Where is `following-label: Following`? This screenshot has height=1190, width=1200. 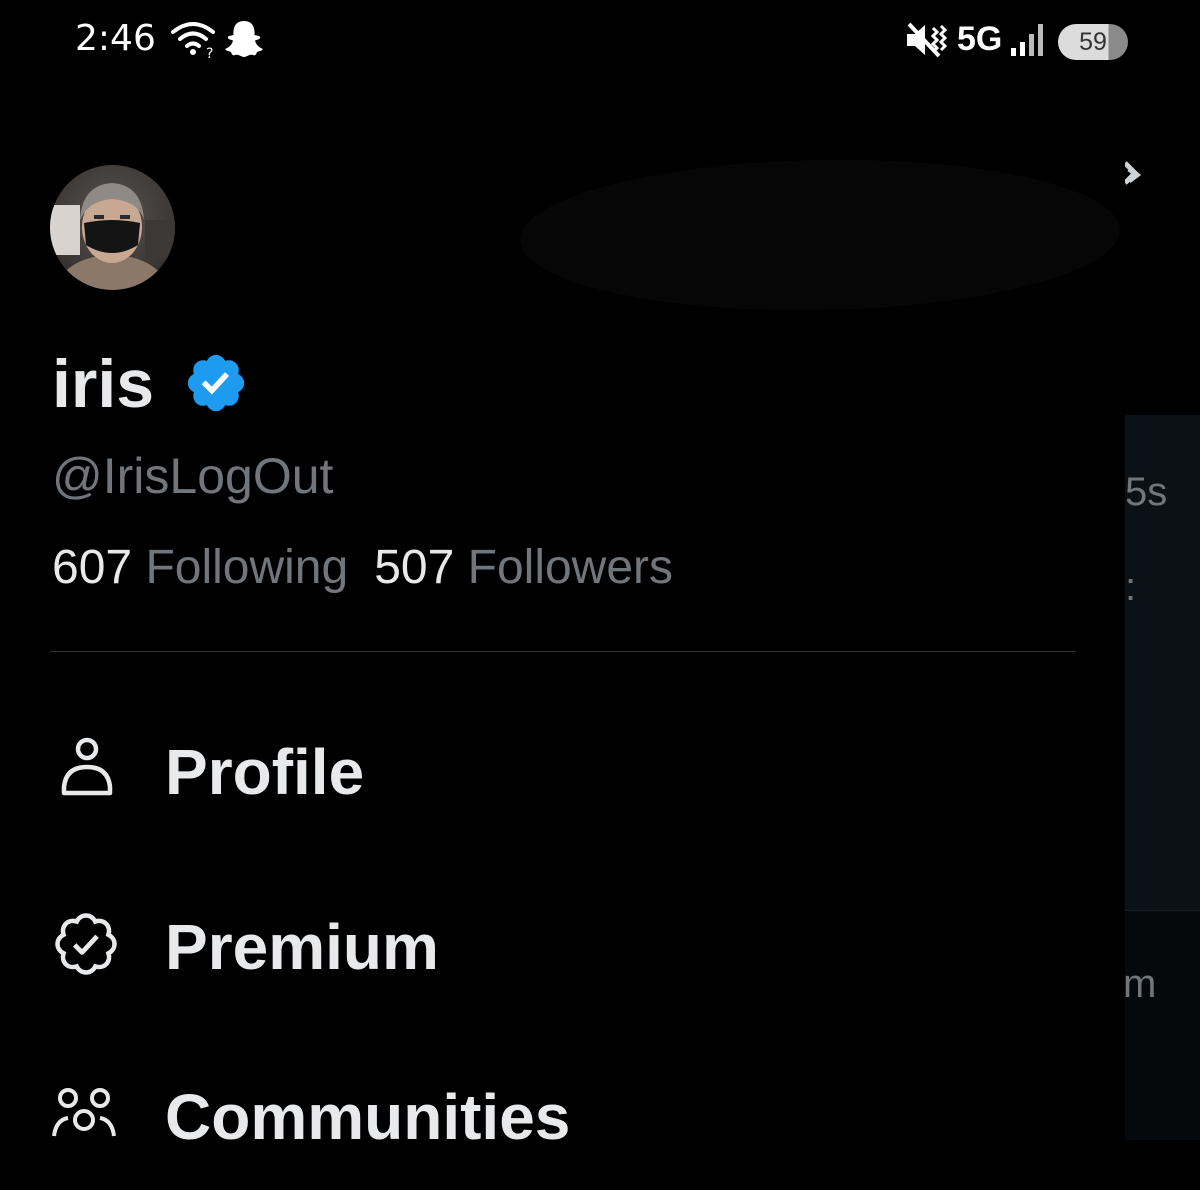 following-label: Following is located at coordinates (247, 567).